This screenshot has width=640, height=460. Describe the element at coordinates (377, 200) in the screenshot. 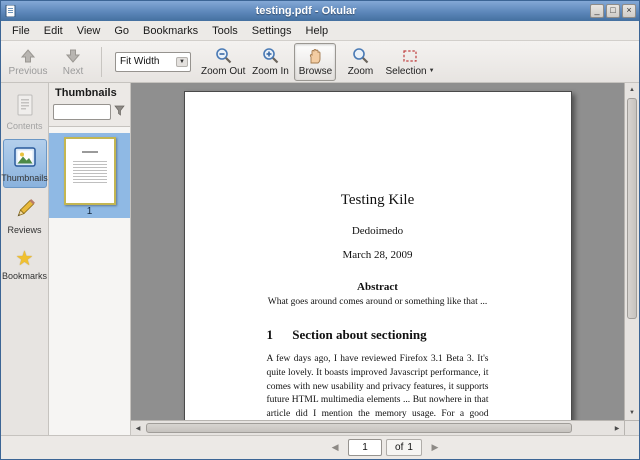

I see `pdf-title: Testing Kile` at that location.